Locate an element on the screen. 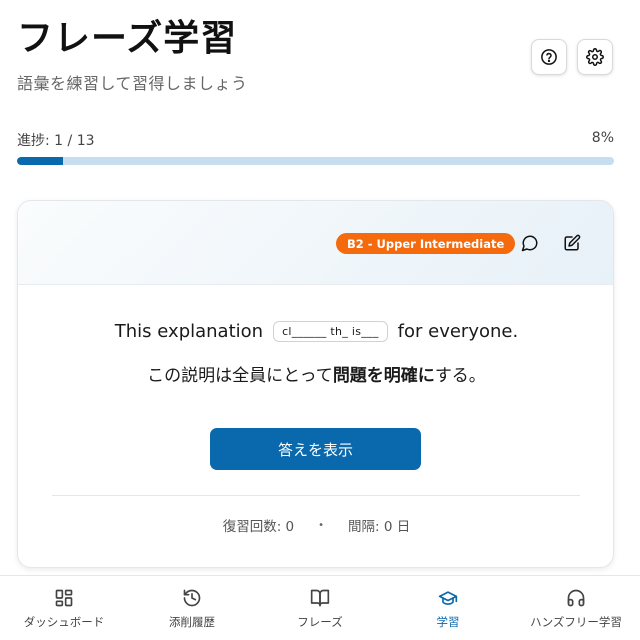 The width and height of the screenshot is (640, 640). edit-icon is located at coordinates (572, 242).